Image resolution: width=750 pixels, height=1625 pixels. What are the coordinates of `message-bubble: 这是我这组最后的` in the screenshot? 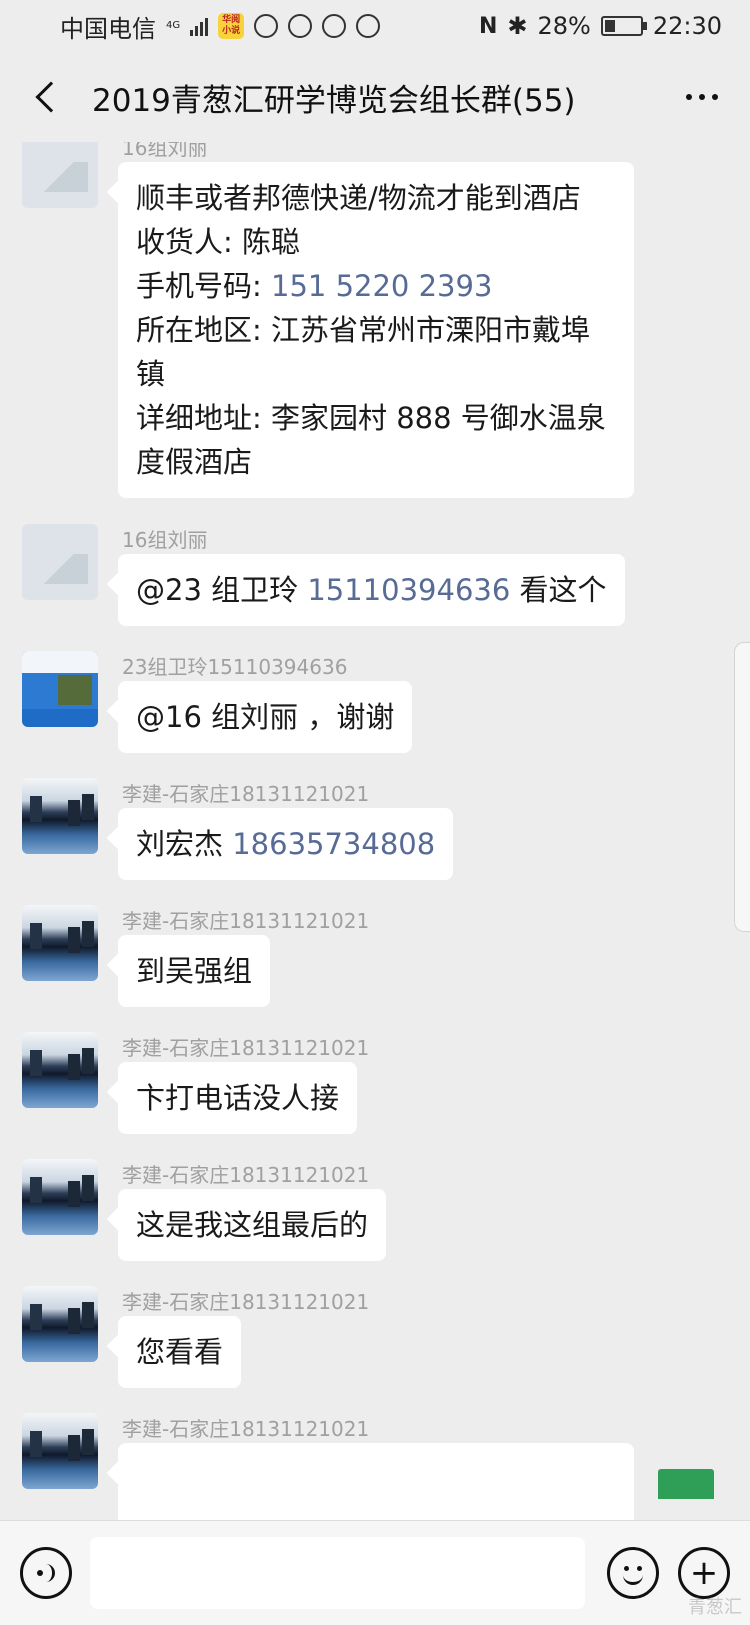 It's located at (252, 1225).